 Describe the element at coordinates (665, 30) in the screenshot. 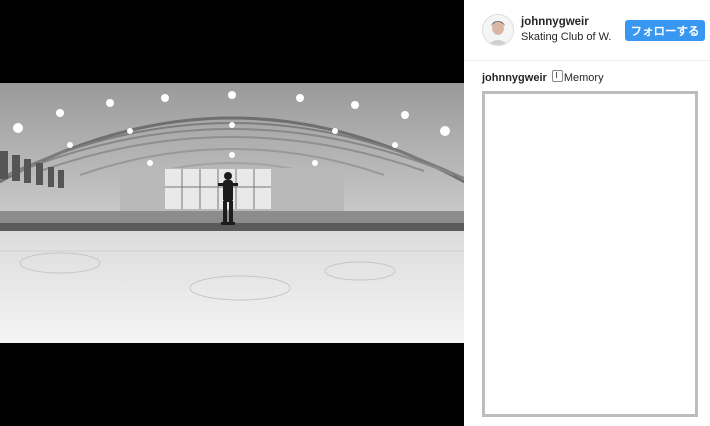

I see `follow-button: フォローする` at that location.